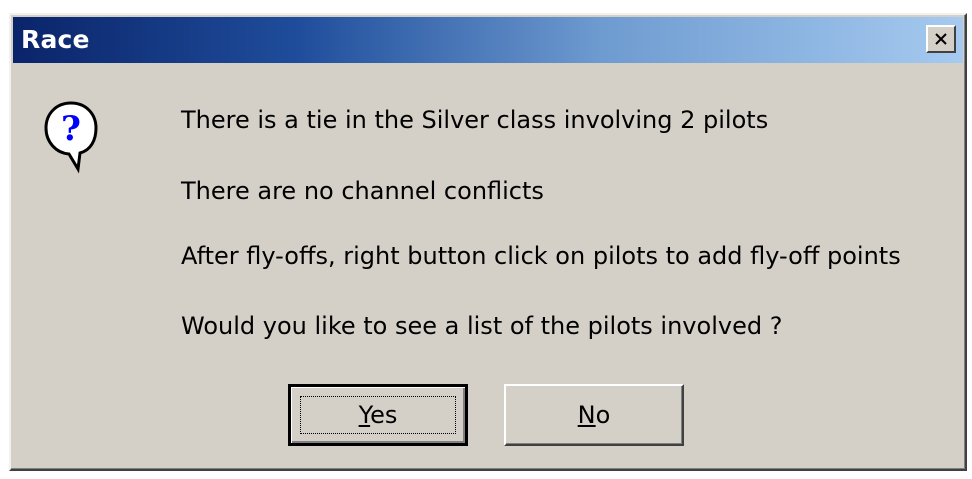  I want to click on no-button-label: No, so click(594, 415).